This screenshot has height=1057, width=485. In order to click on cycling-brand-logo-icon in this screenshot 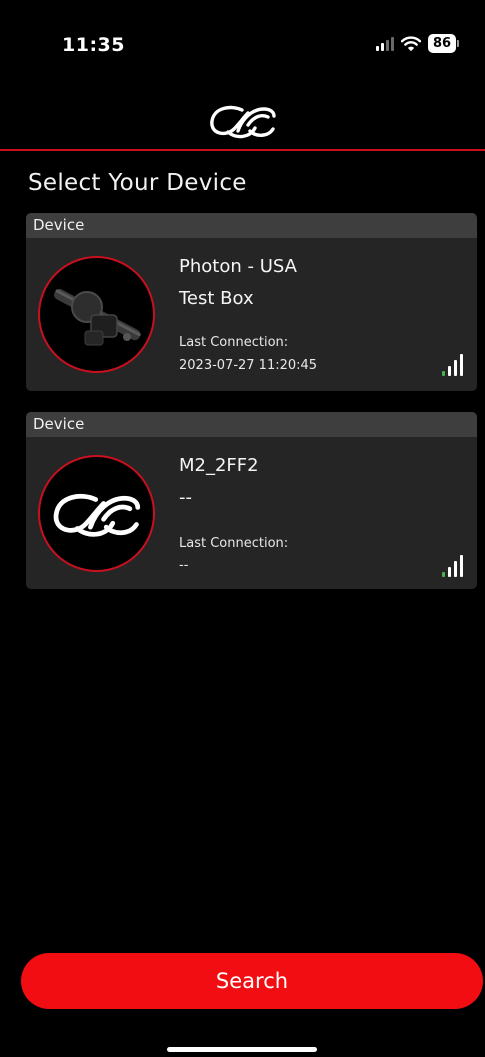, I will do `click(243, 122)`.